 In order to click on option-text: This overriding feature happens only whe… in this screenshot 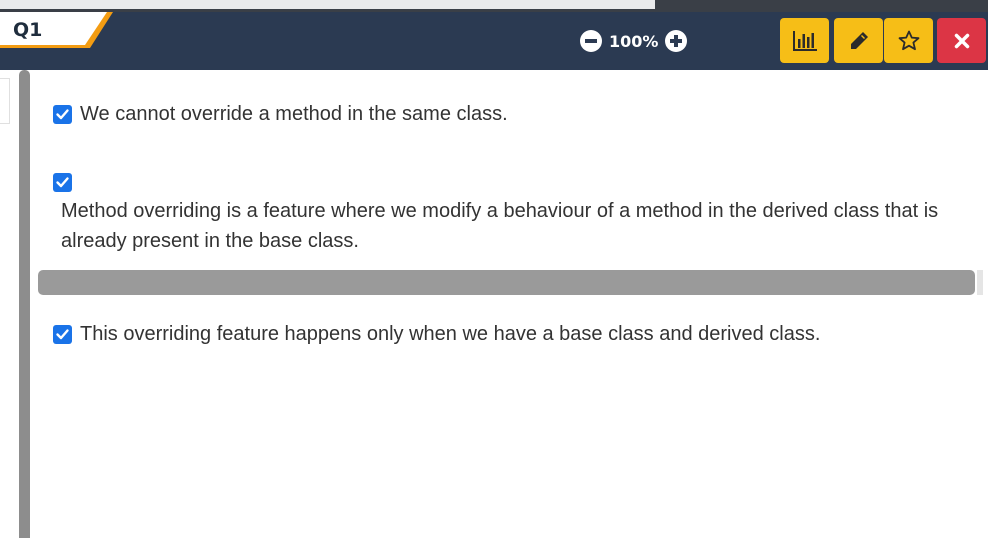, I will do `click(450, 334)`.